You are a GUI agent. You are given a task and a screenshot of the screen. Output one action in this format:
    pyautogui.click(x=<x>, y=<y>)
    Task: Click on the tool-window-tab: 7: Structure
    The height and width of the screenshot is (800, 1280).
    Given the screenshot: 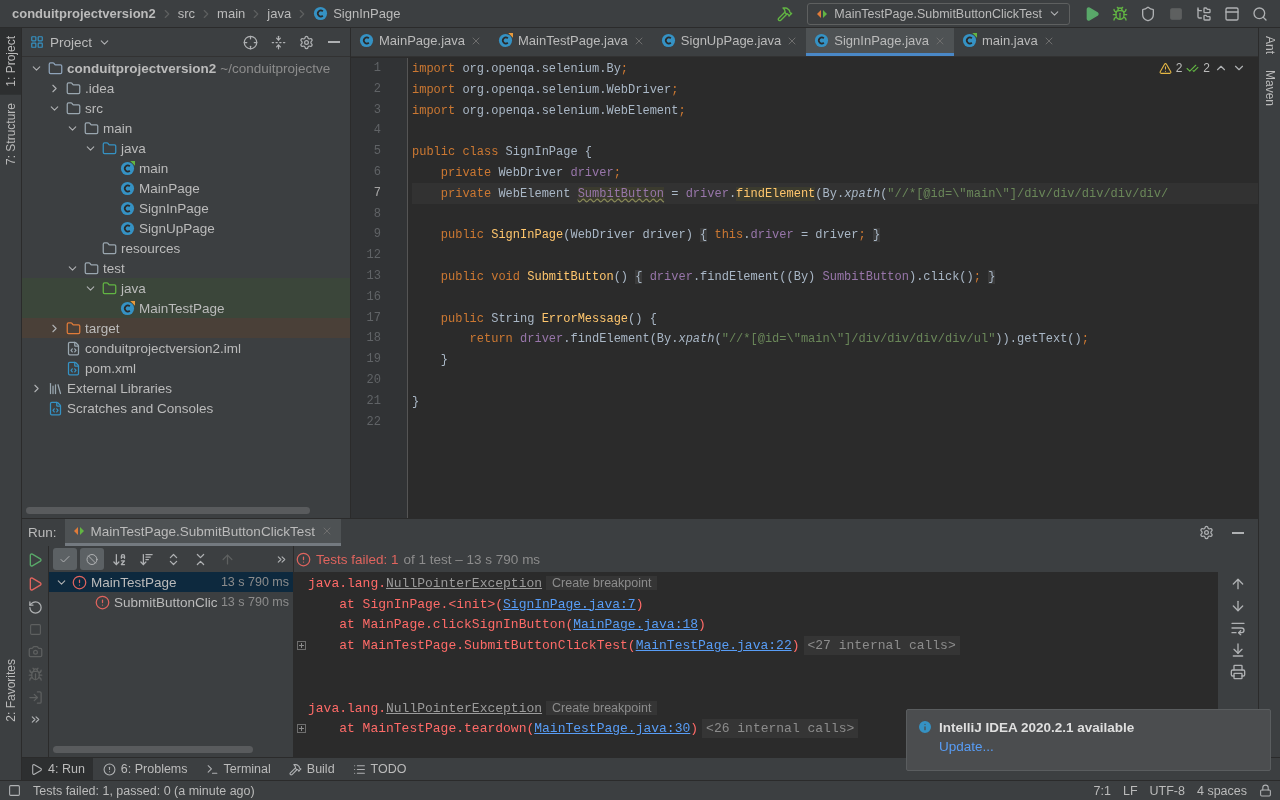 What is the action you would take?
    pyautogui.click(x=10, y=133)
    